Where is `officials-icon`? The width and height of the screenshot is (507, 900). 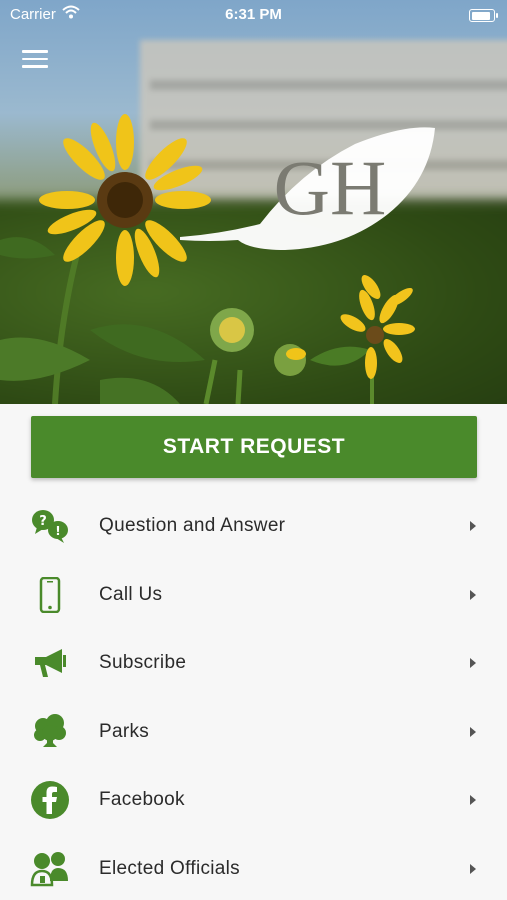
officials-icon is located at coordinates (50, 869).